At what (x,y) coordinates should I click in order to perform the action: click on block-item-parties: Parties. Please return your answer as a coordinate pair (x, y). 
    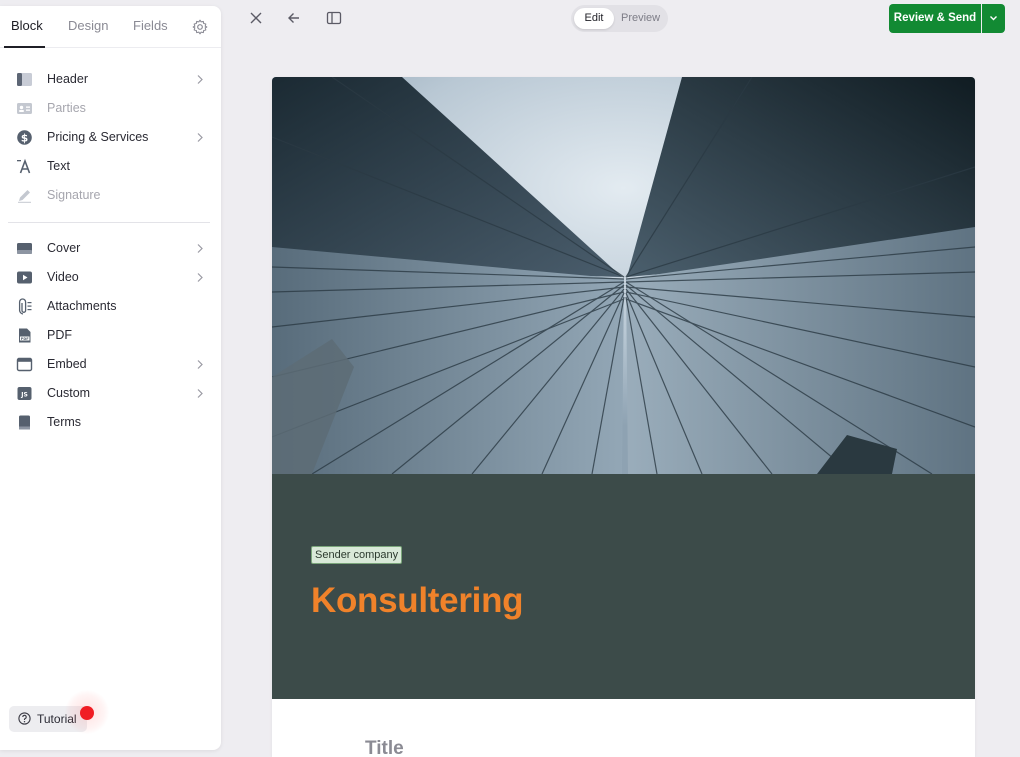
    Looking at the image, I should click on (110, 108).